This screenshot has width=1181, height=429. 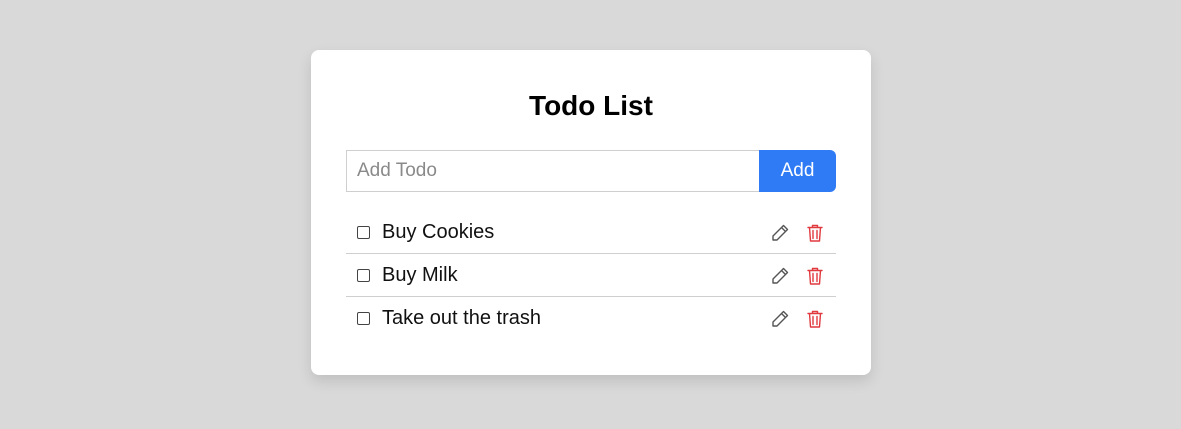 I want to click on list-item: Buy Milk, so click(x=591, y=275).